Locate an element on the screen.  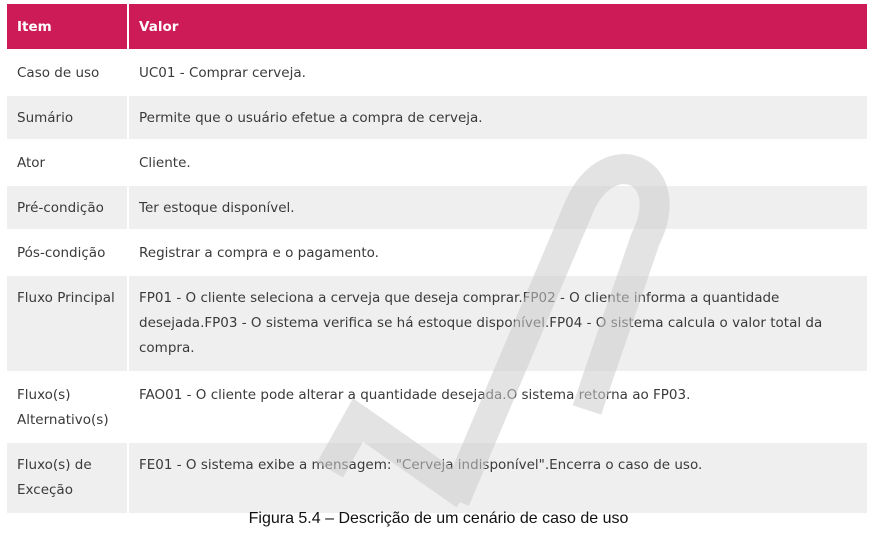
row-item: Fluxo Principal is located at coordinates (68, 323).